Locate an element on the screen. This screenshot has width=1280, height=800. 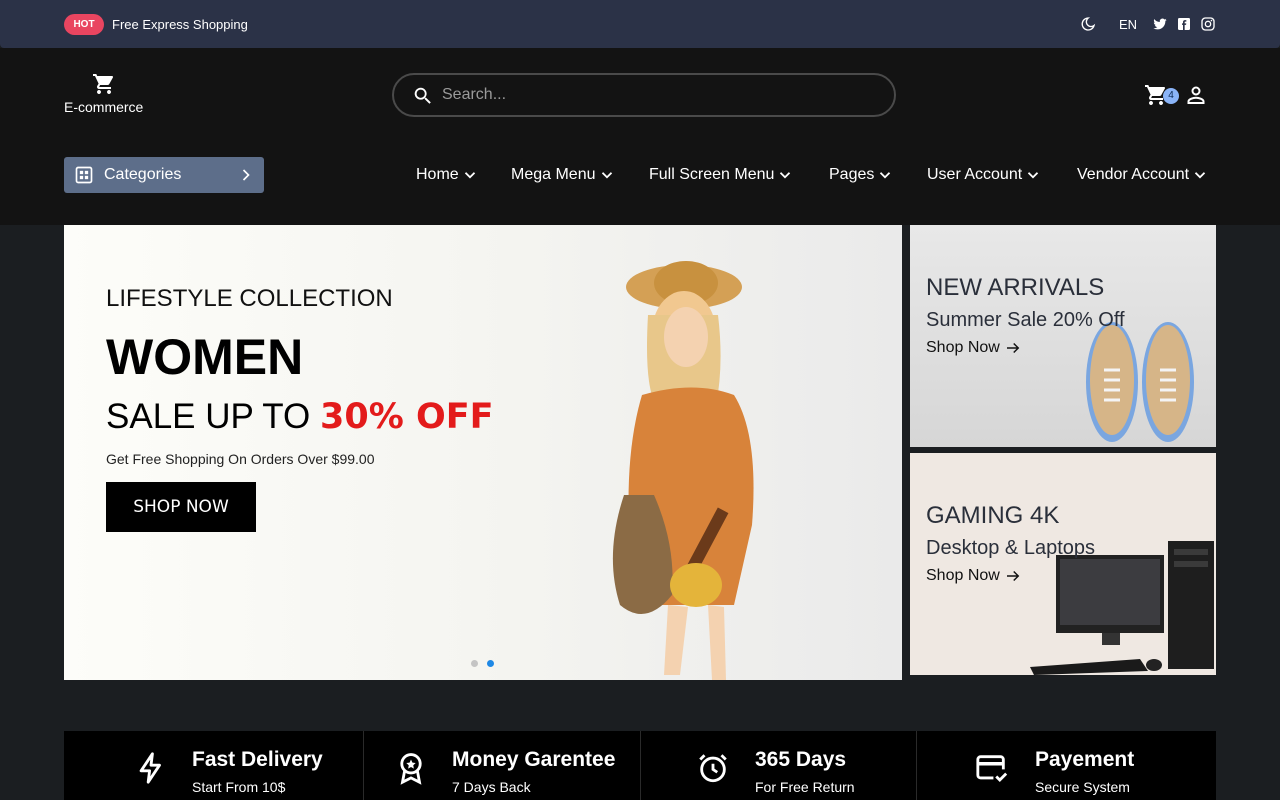
nav-full-screen-menu: Full Screen Menu is located at coordinates (721, 175).